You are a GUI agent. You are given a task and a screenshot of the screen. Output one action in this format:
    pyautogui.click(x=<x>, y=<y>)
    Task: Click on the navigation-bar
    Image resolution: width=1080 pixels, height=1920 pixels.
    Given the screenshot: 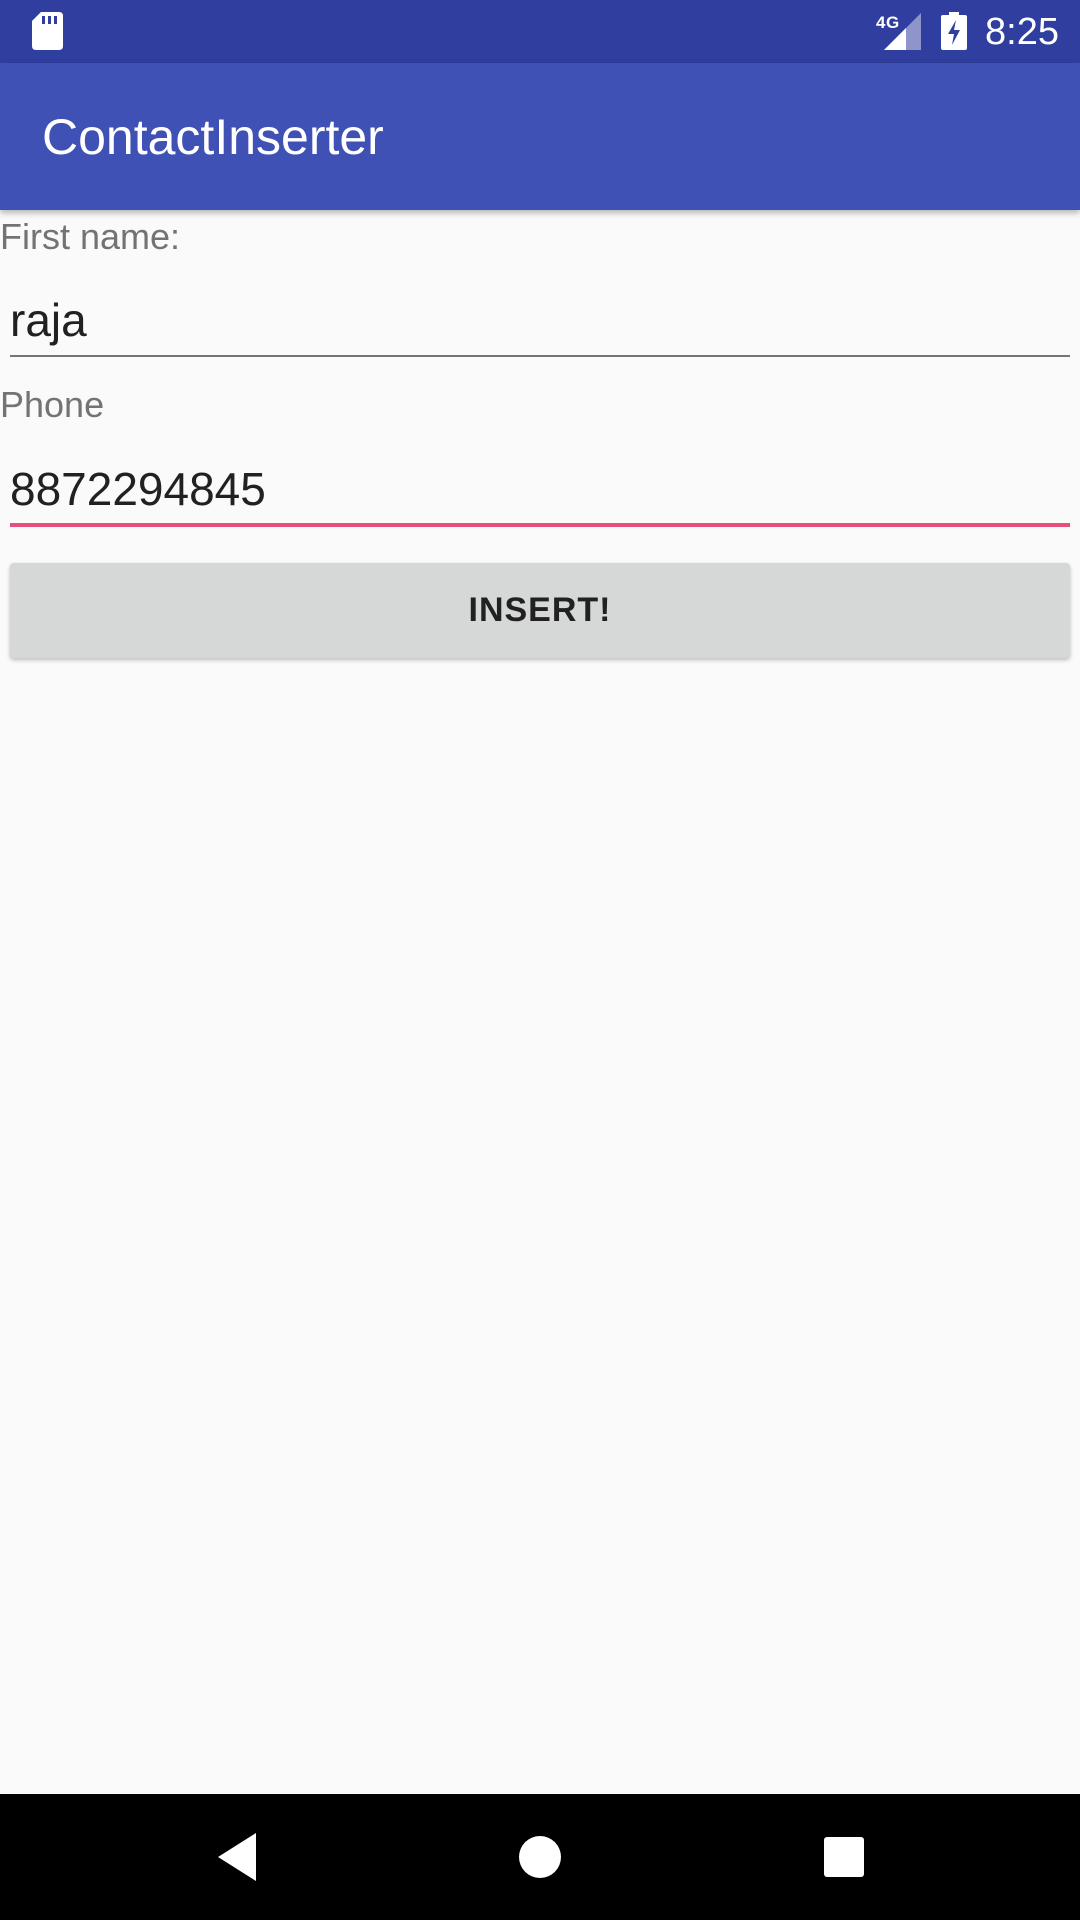 What is the action you would take?
    pyautogui.click(x=540, y=1857)
    